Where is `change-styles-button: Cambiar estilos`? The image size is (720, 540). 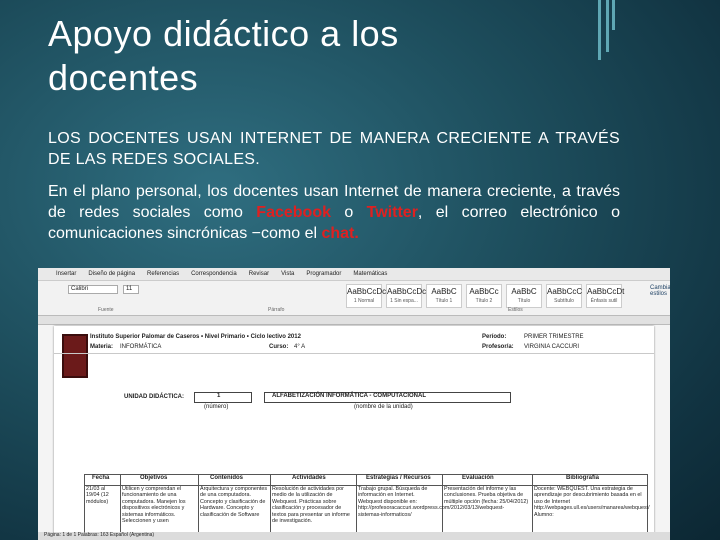
change-styles-button: Cambiar estilos is located at coordinates (660, 291).